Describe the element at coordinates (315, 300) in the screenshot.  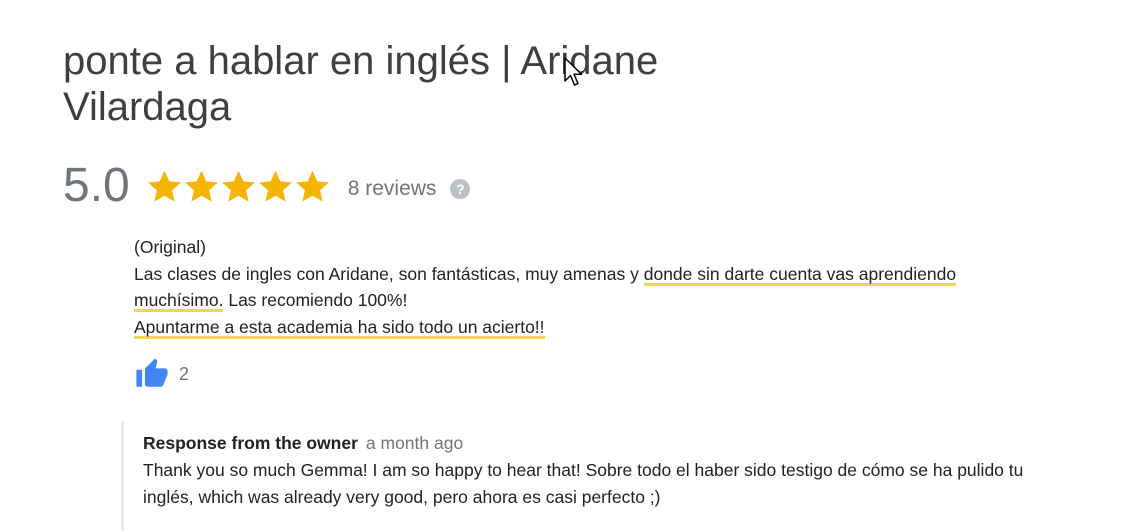
I see `review-text-part2: Las recomiendo 100%!` at that location.